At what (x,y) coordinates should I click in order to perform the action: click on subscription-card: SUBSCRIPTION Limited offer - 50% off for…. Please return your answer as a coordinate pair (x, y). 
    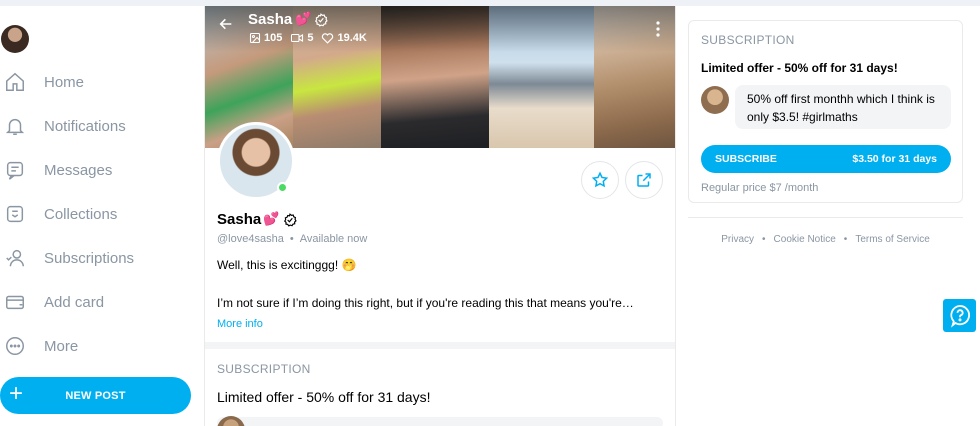
    Looking at the image, I should click on (825, 111).